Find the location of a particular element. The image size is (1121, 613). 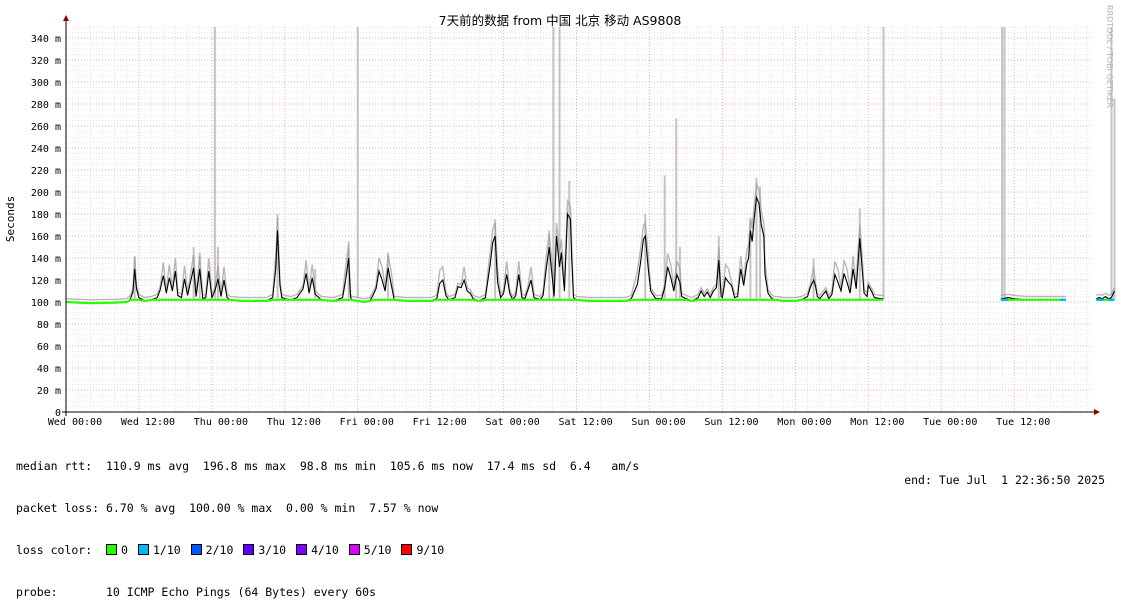

x-tick-label: Fri 00:00 is located at coordinates (367, 422).